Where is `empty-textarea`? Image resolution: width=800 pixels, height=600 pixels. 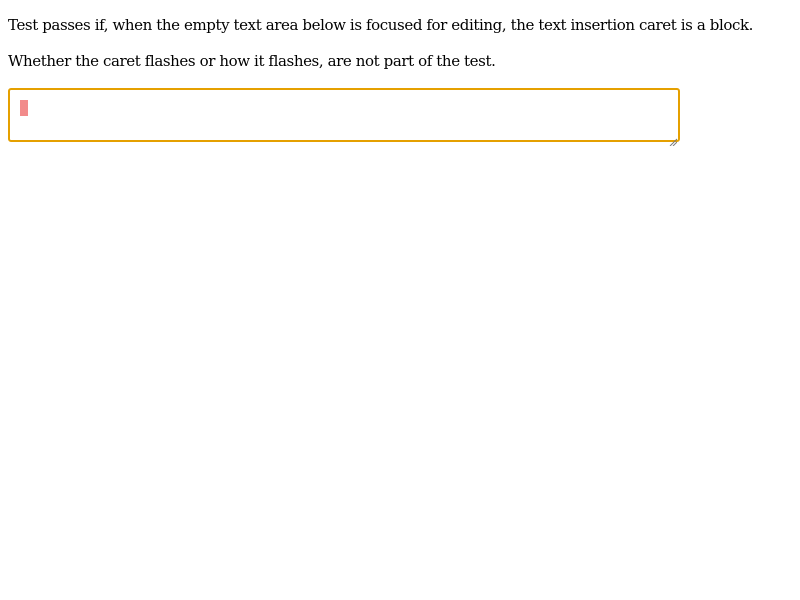
empty-textarea is located at coordinates (344, 117).